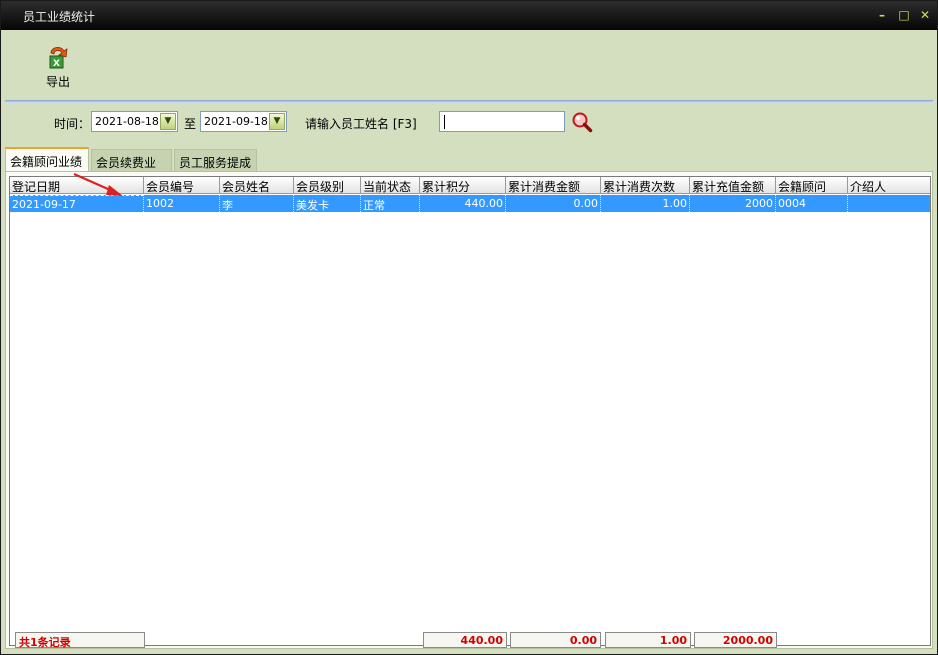  What do you see at coordinates (236, 121) in the screenshot?
I see `date-to-value: 2021-09-18` at bounding box center [236, 121].